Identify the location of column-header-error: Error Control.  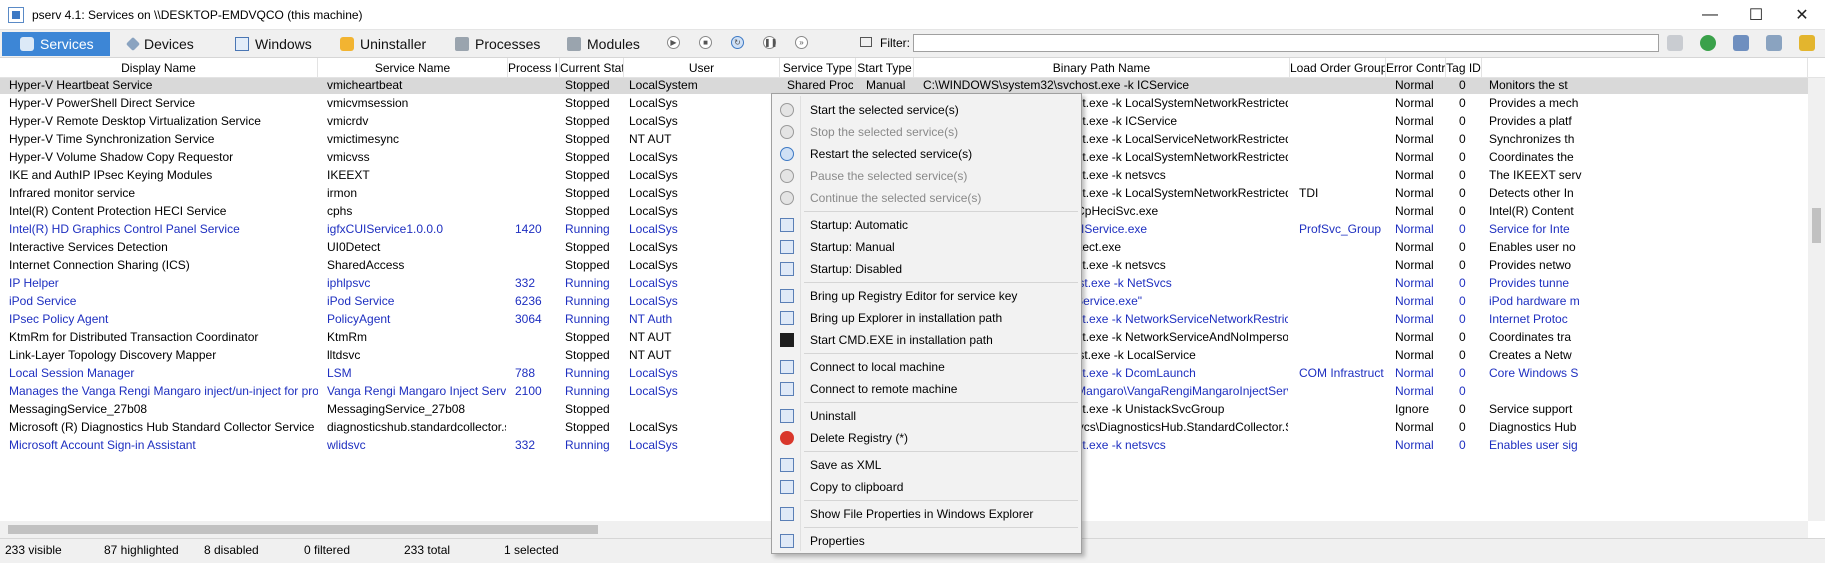
(1416, 68).